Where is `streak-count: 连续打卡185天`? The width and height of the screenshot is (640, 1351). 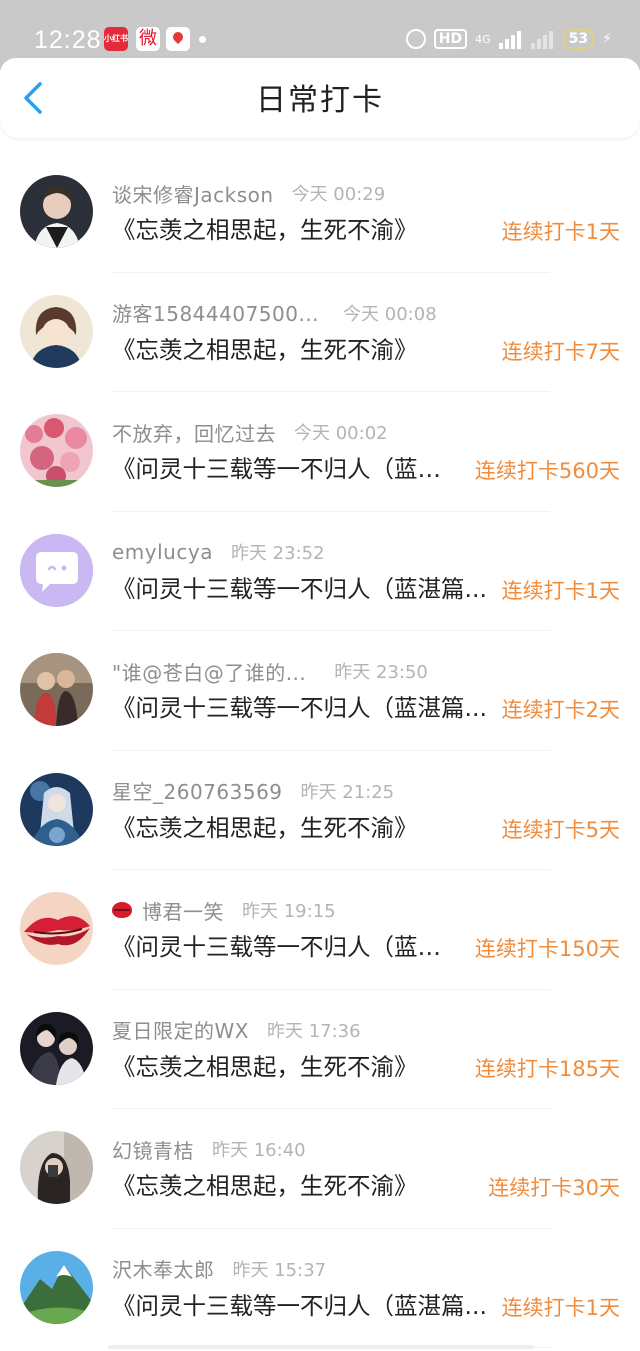
streak-count: 连续打卡185天 is located at coordinates (547, 1068).